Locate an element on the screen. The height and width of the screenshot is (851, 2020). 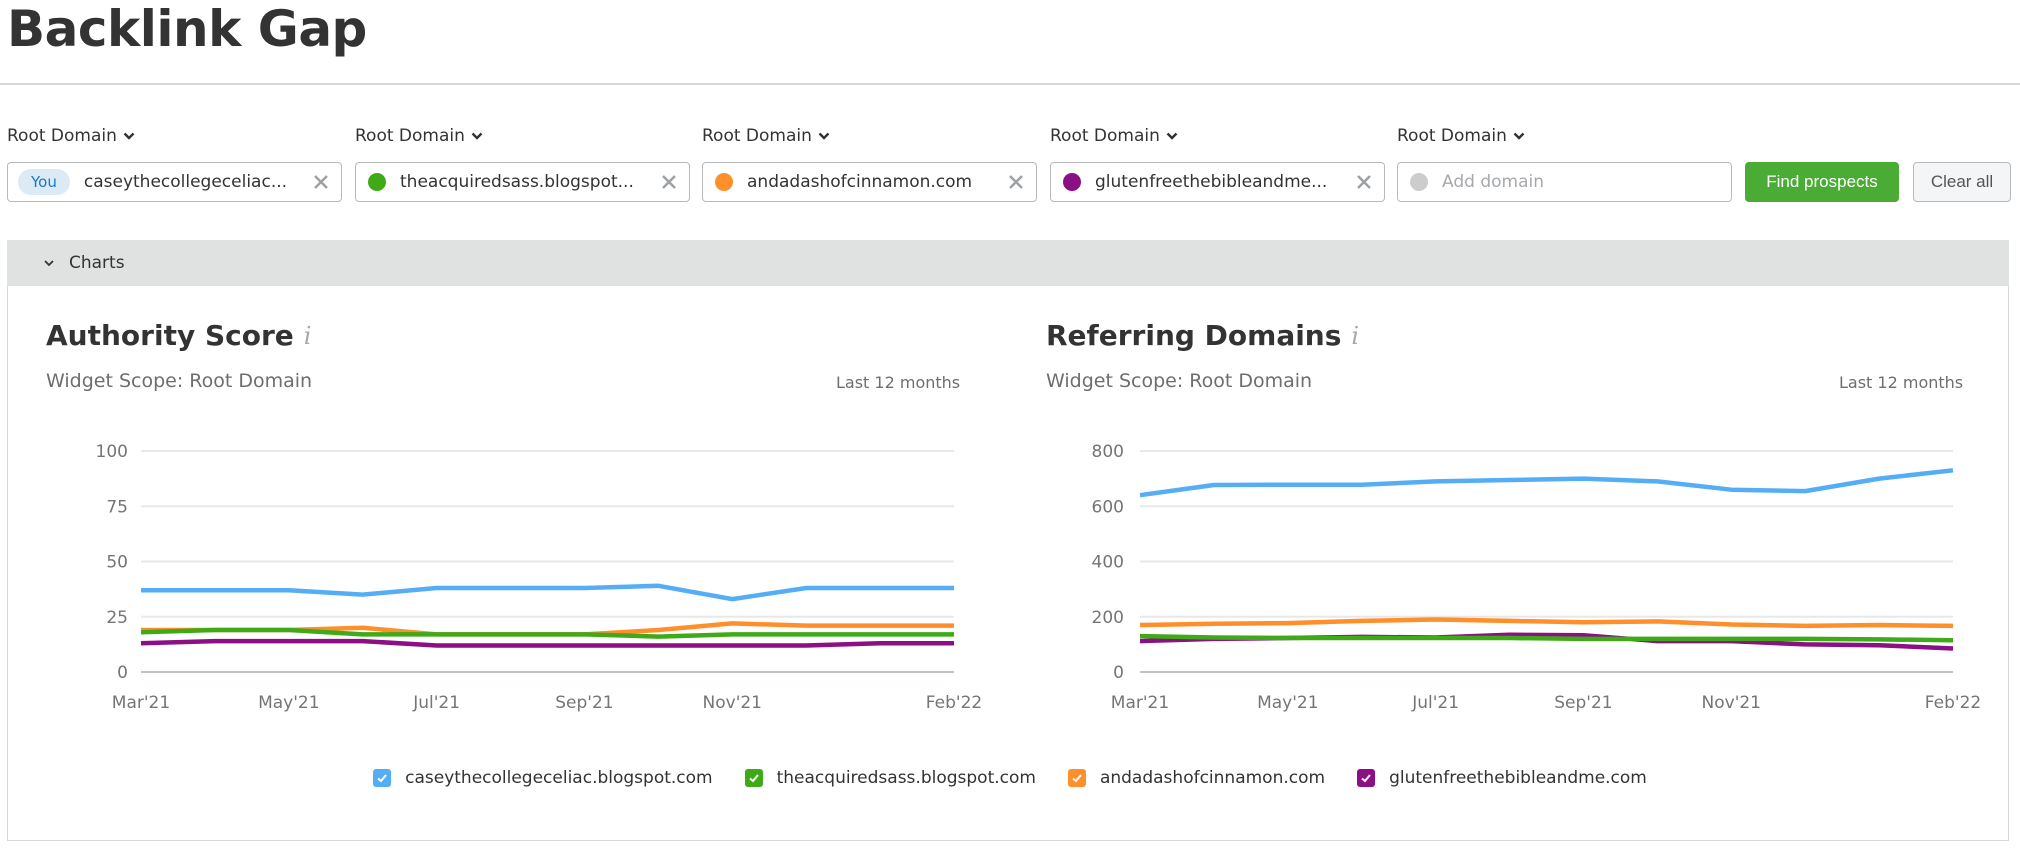
x-tick-label: Jul'21 is located at coordinates (1435, 703).